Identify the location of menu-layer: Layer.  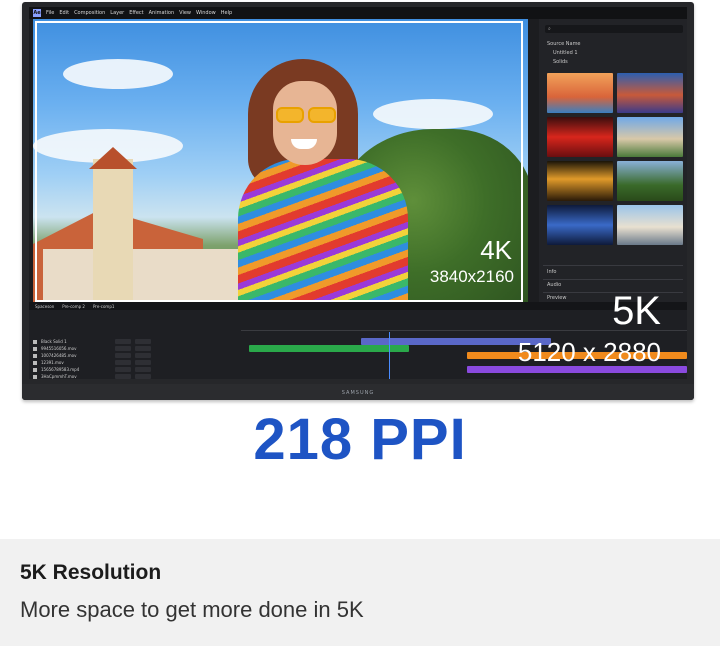
(117, 13).